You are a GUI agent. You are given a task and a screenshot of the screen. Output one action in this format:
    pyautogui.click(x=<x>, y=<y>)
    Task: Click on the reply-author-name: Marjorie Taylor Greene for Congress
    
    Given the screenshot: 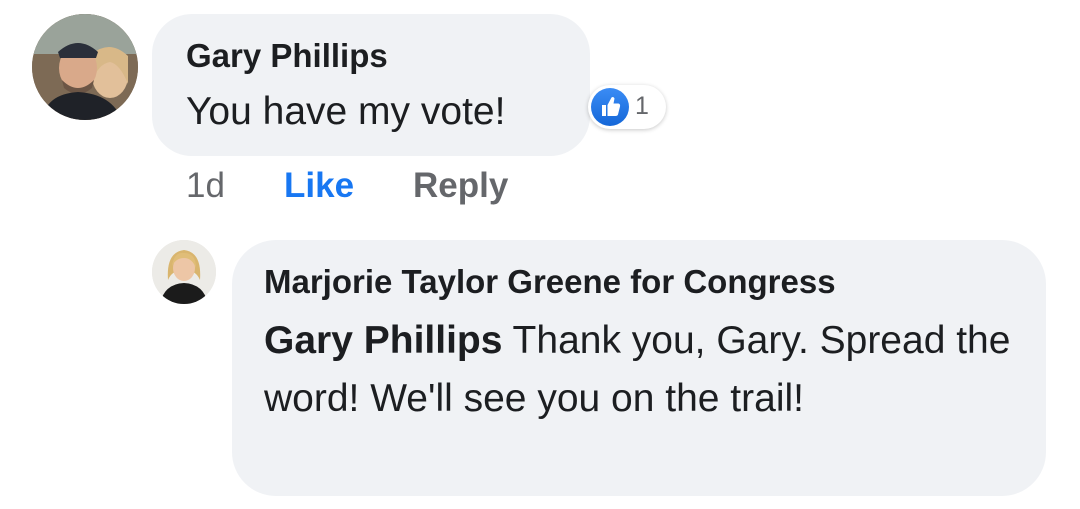 What is the action you would take?
    pyautogui.click(x=550, y=282)
    